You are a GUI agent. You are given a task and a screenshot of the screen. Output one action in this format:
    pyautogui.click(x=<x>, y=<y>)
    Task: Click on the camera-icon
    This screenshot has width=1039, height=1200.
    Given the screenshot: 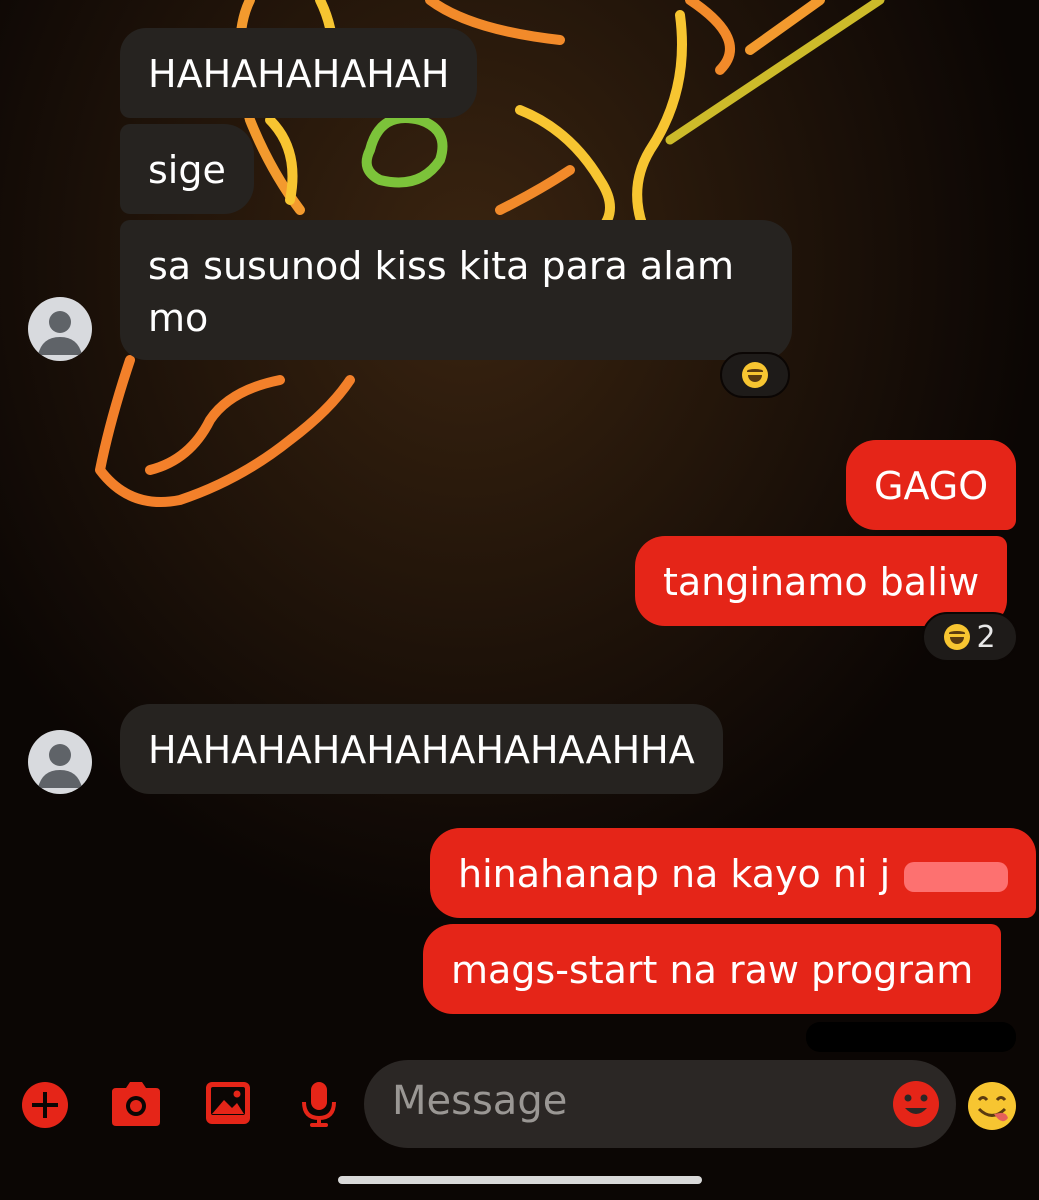 What is the action you would take?
    pyautogui.click(x=136, y=1104)
    